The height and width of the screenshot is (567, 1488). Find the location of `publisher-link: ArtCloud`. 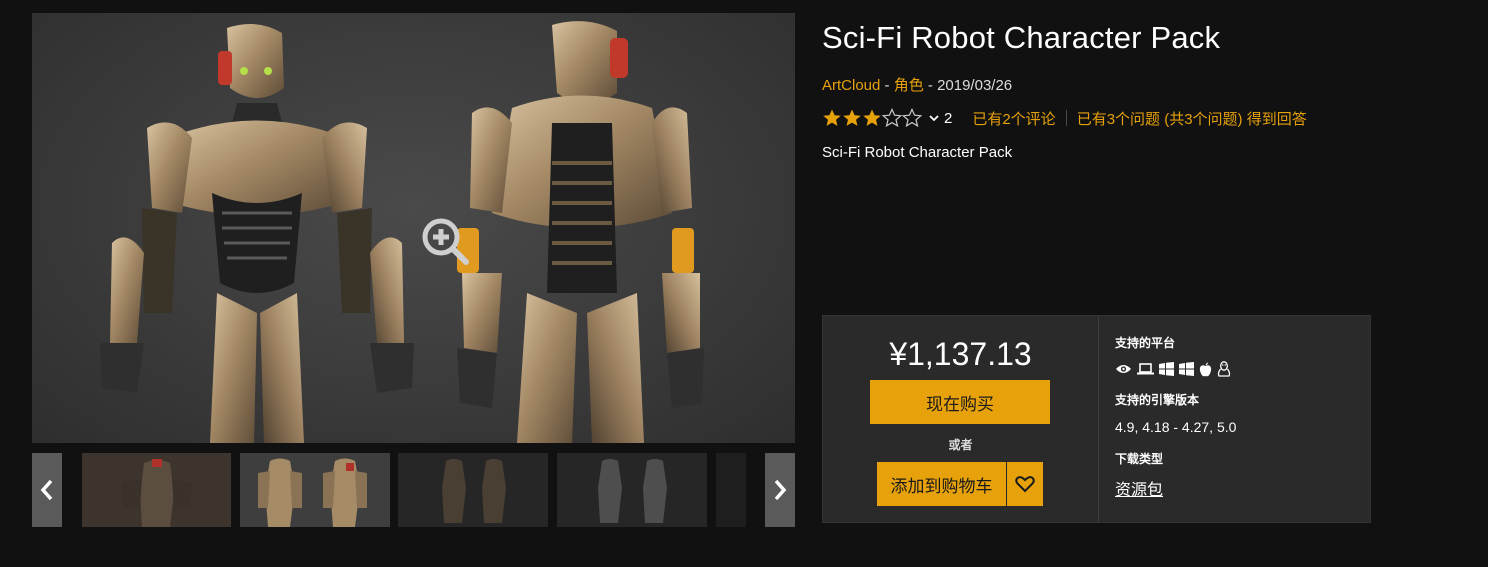

publisher-link: ArtCloud is located at coordinates (851, 85).